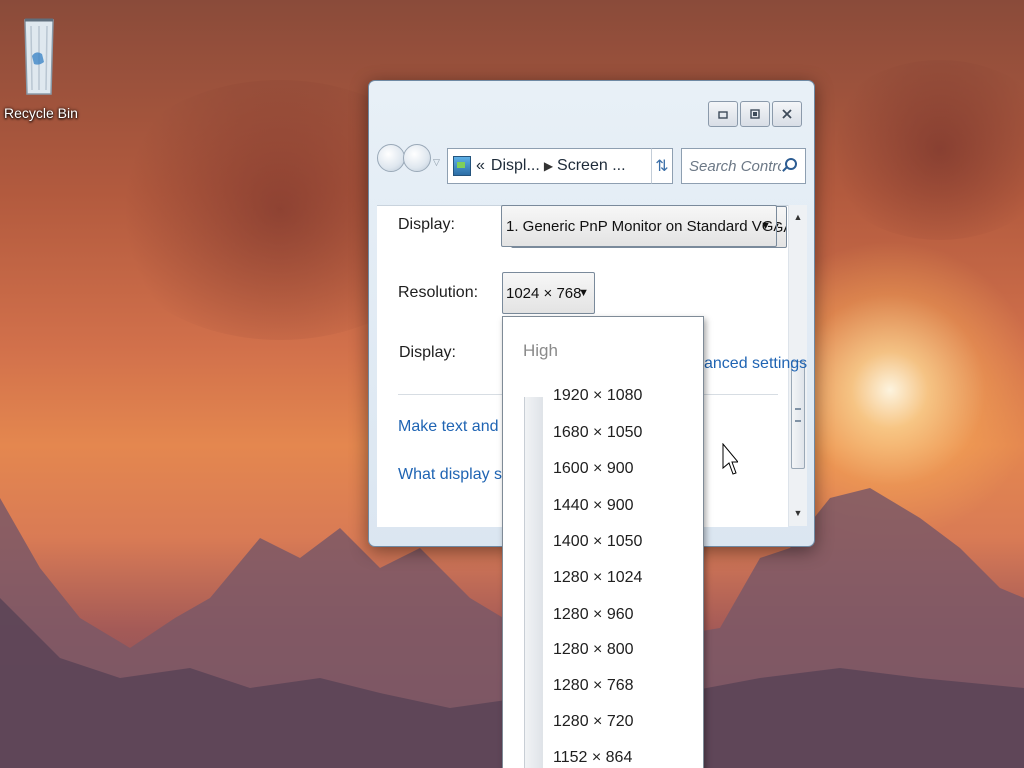 This screenshot has height=768, width=1024. What do you see at coordinates (593, 650) in the screenshot?
I see `resolution-option: 1280 × 800` at bounding box center [593, 650].